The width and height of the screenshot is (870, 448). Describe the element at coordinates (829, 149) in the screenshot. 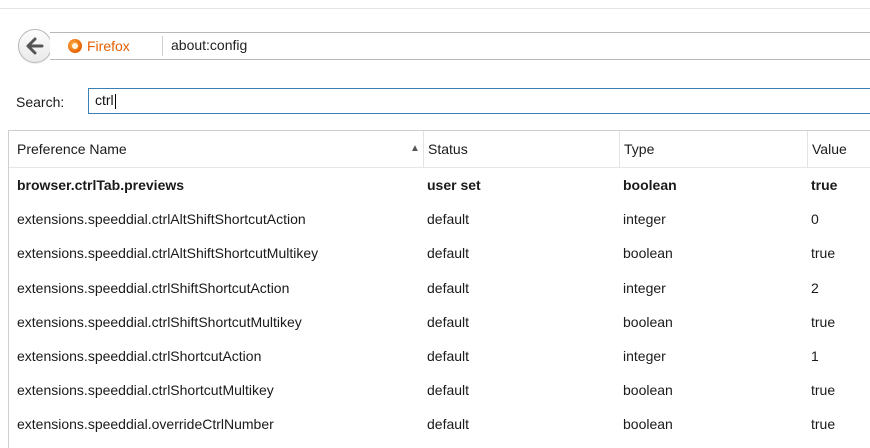

I see `column-header-label: Value` at that location.